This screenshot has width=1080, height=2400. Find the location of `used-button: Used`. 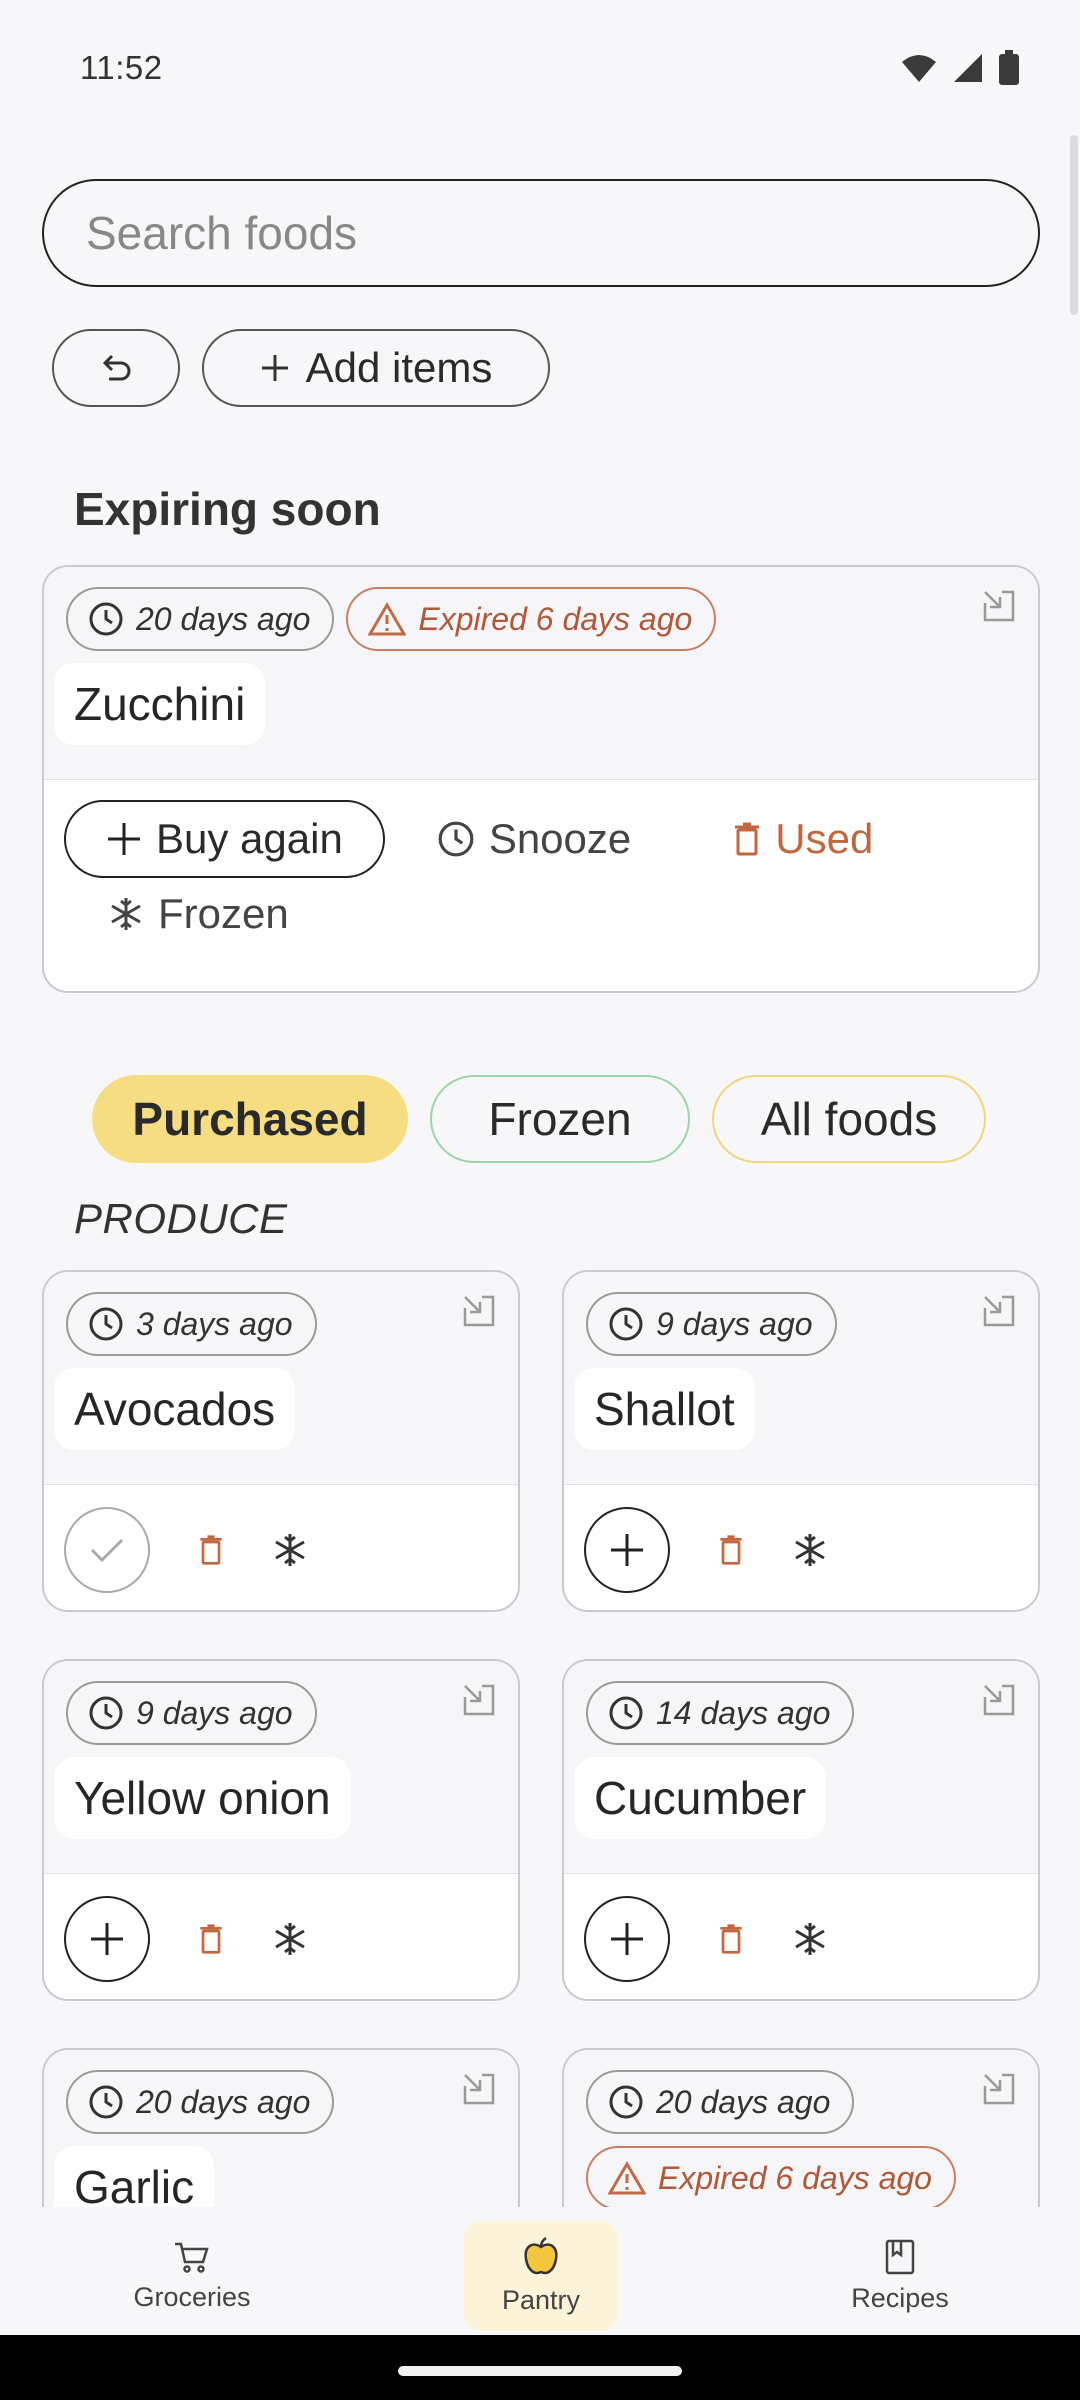

used-button: Used is located at coordinates (803, 839).